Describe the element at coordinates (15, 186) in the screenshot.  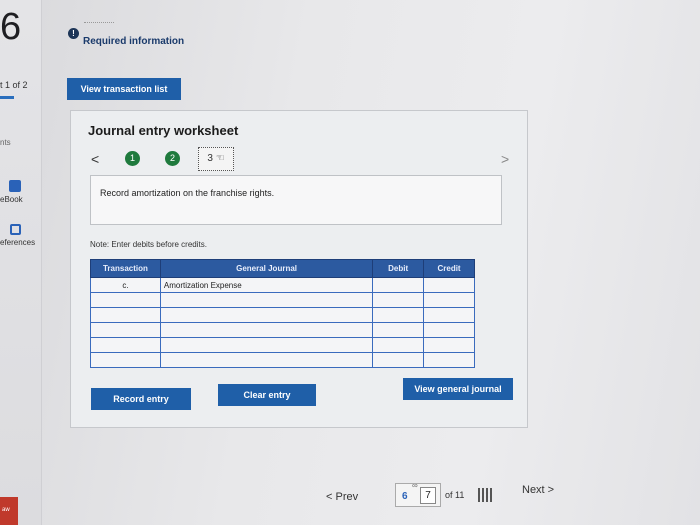
I see `ebook-icon` at that location.